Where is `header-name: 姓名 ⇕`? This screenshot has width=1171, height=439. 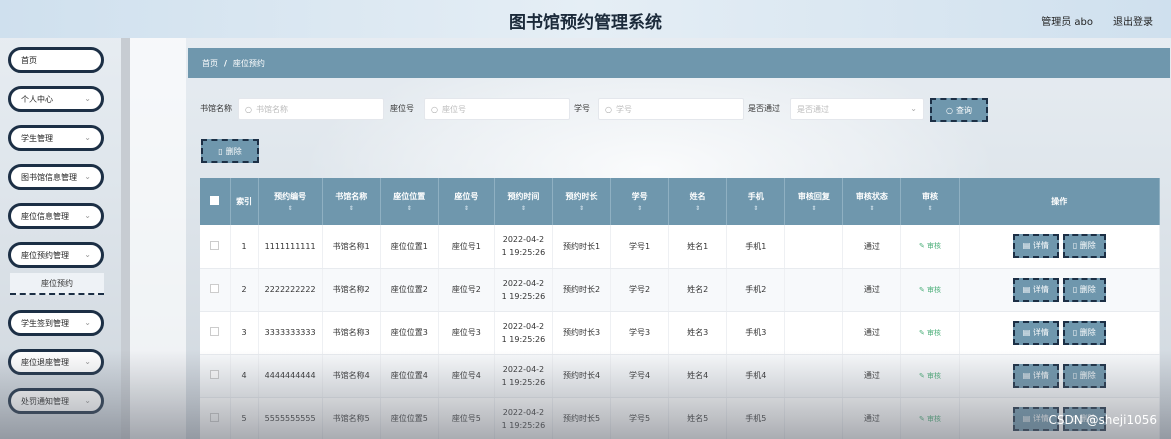 header-name: 姓名 ⇕ is located at coordinates (698, 201).